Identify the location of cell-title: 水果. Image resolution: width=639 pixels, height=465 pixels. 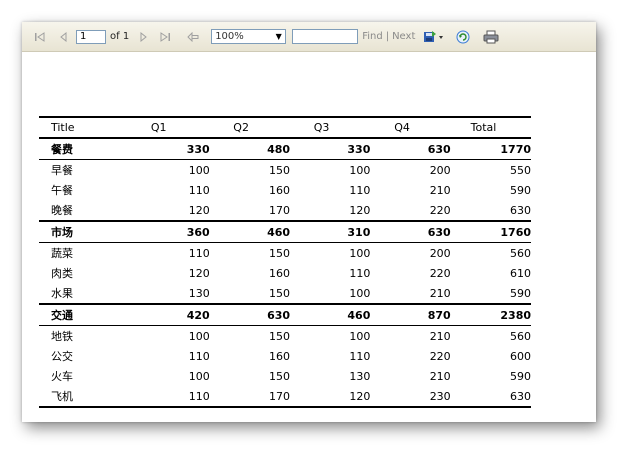
(62, 293).